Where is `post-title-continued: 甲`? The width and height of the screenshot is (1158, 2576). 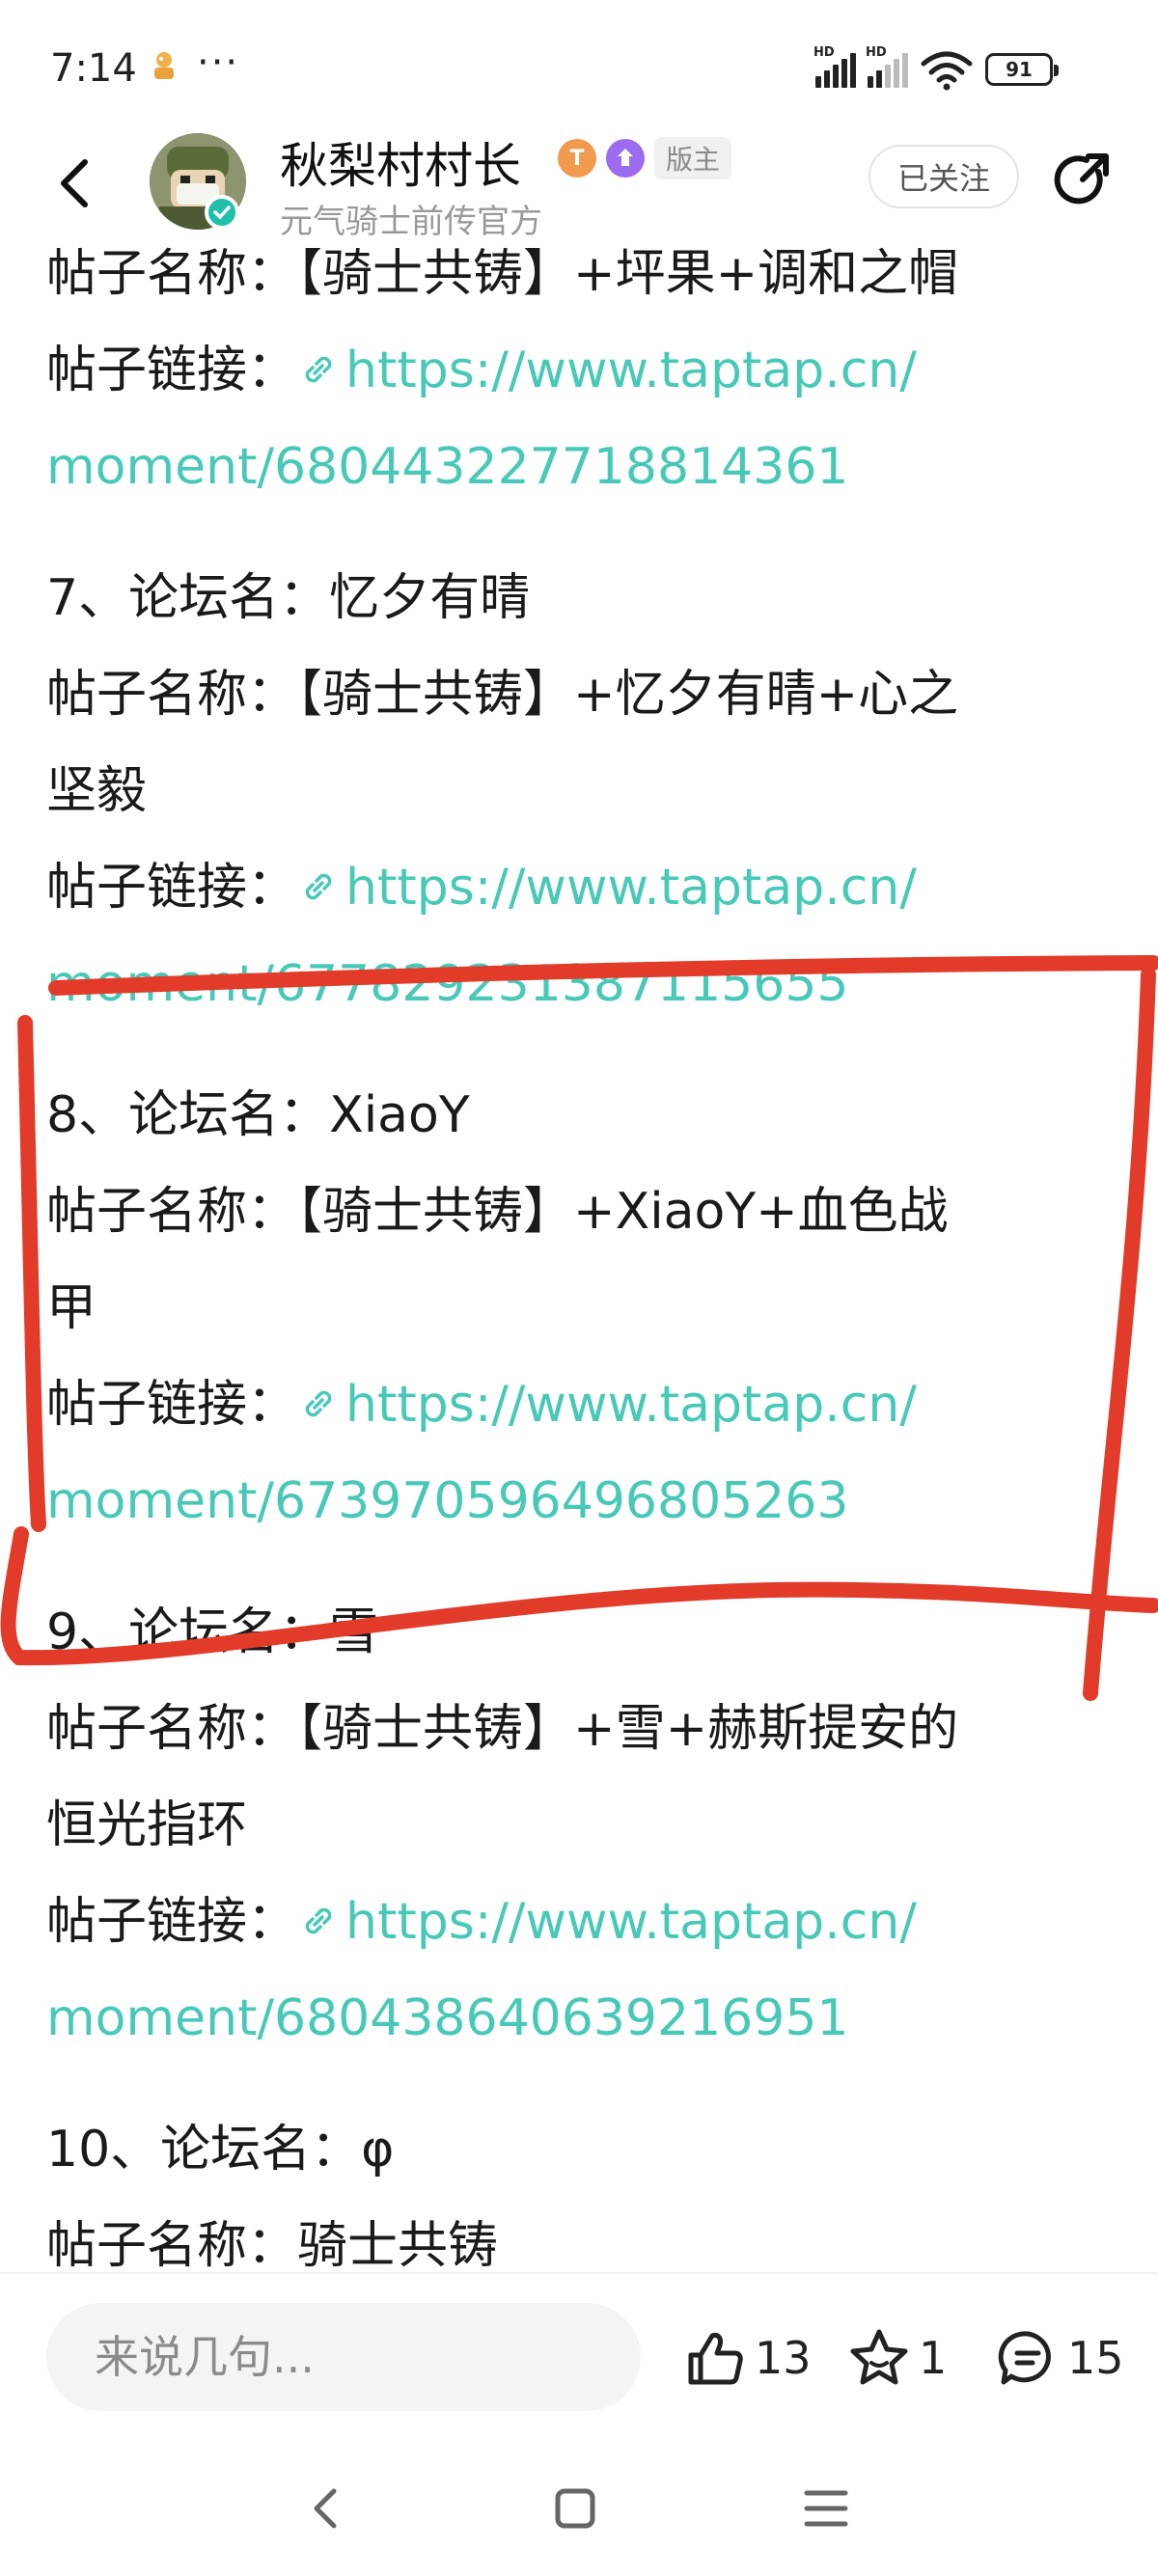 post-title-continued: 甲 is located at coordinates (71, 1308).